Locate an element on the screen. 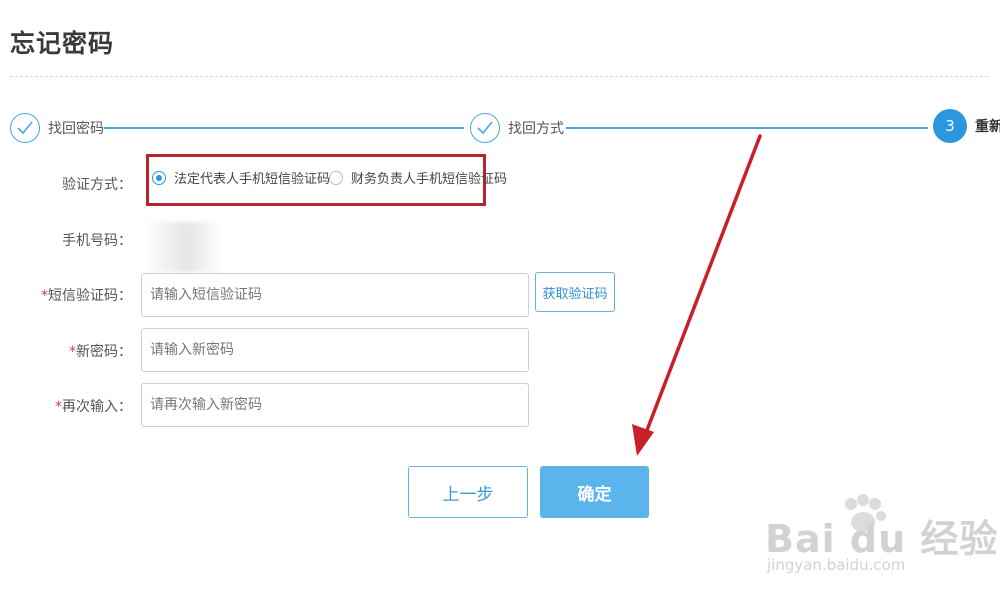  phone-number-redacted is located at coordinates (183, 247).